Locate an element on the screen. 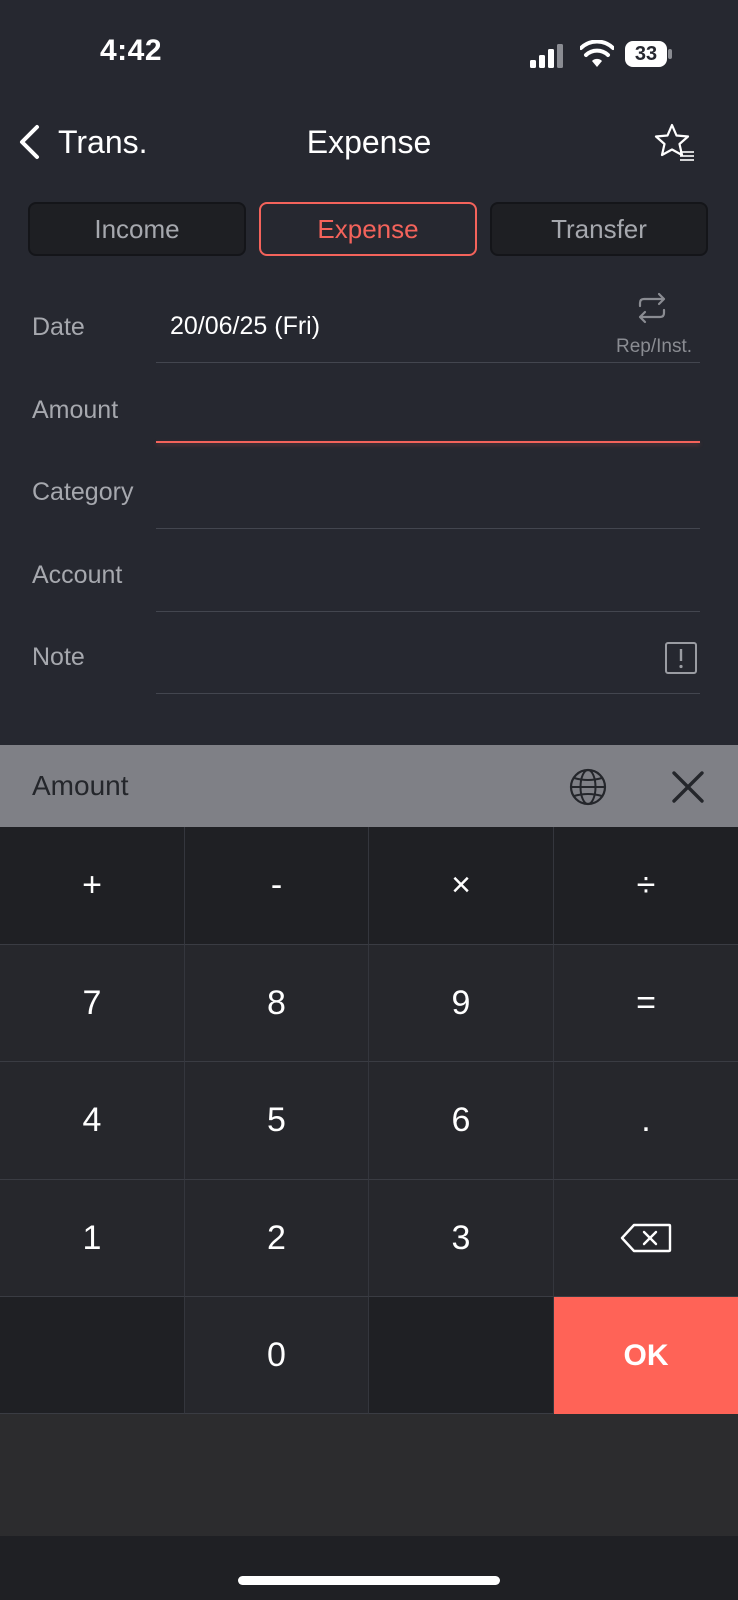 Image resolution: width=738 pixels, height=1600 pixels. status-time: 4:42 is located at coordinates (131, 50).